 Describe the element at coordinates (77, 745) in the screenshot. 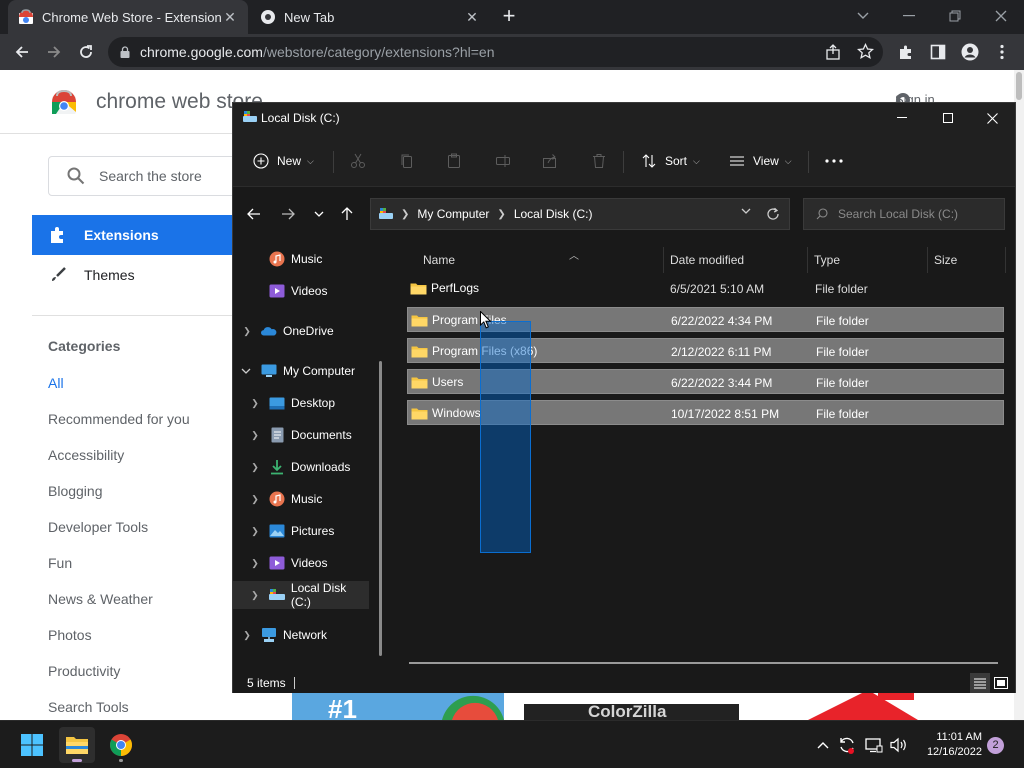

I see `taskbar-file-explorer` at that location.